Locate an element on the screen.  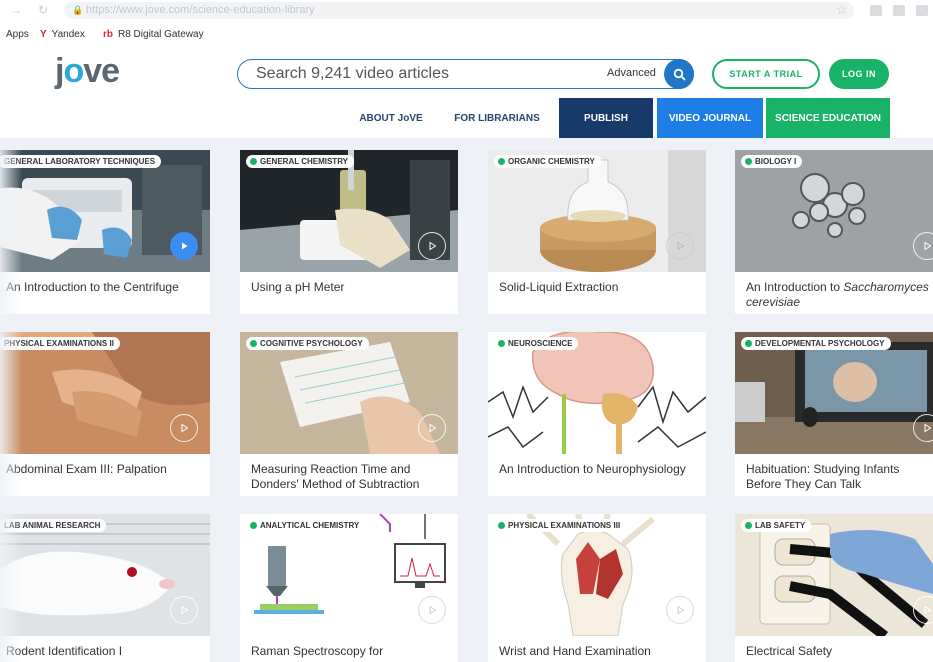
video-thumbnail: ANALYTICAL CHEMISTRY is located at coordinates (349, 575).